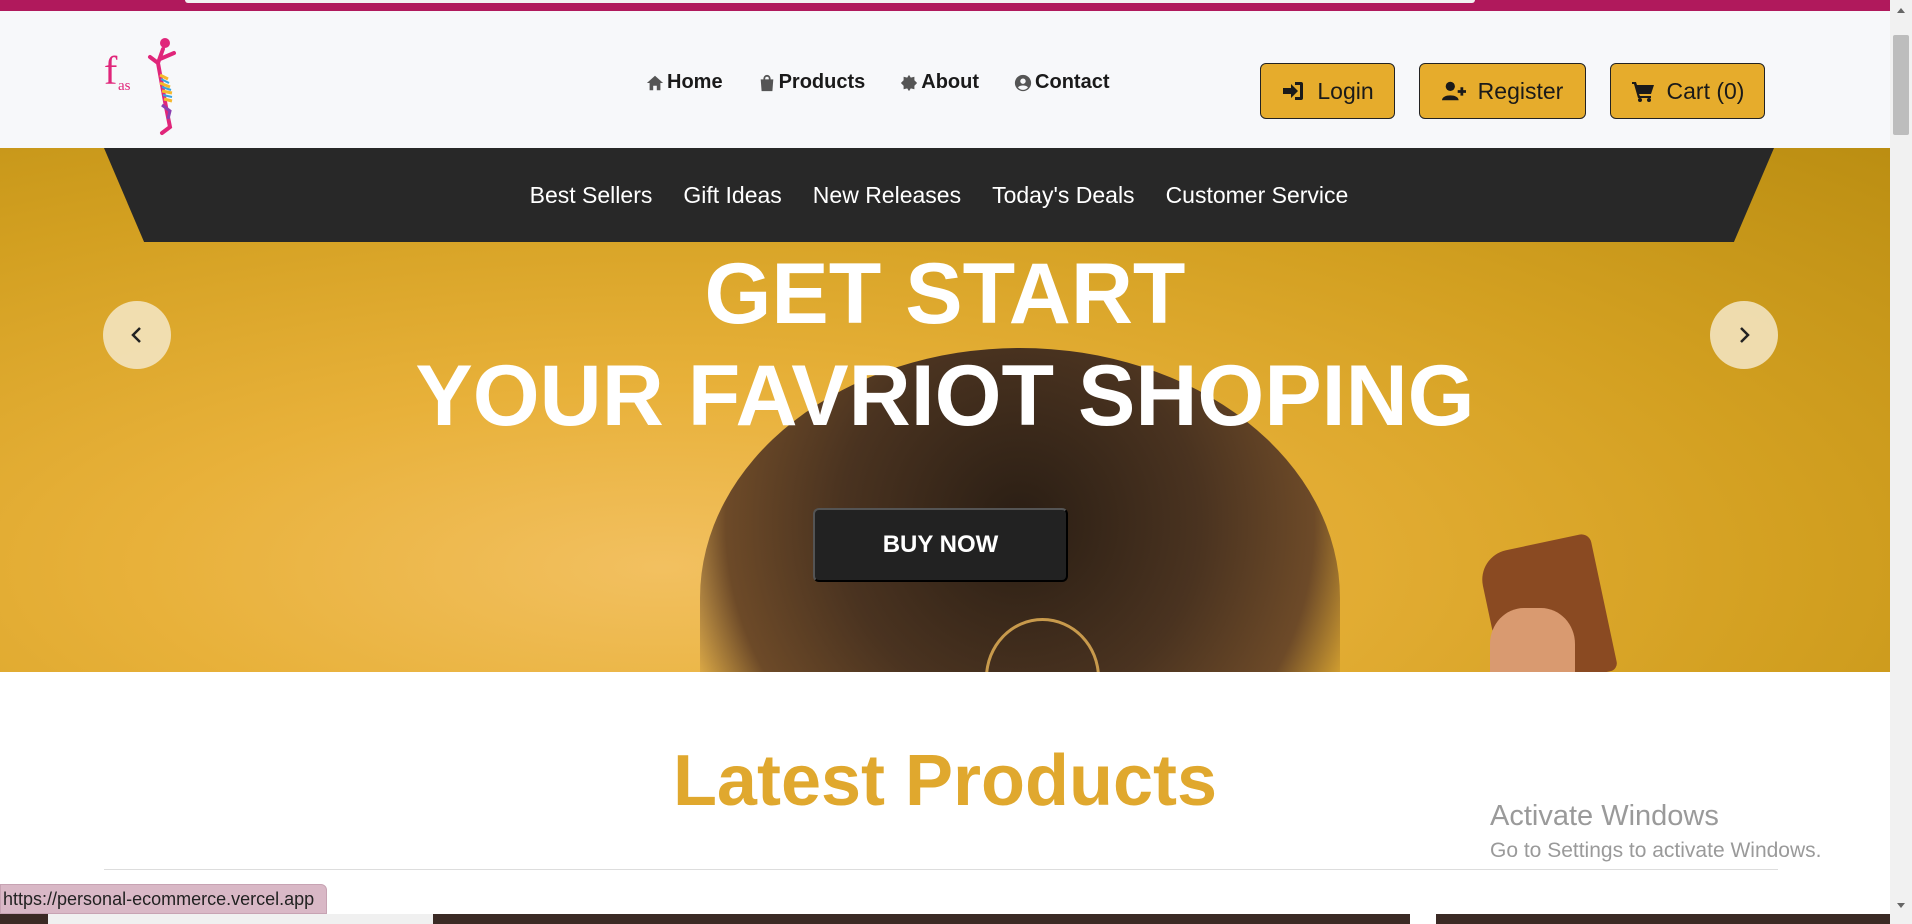 Image resolution: width=1912 pixels, height=924 pixels. Describe the element at coordinates (1023, 82) in the screenshot. I see `user-circle-icon` at that location.